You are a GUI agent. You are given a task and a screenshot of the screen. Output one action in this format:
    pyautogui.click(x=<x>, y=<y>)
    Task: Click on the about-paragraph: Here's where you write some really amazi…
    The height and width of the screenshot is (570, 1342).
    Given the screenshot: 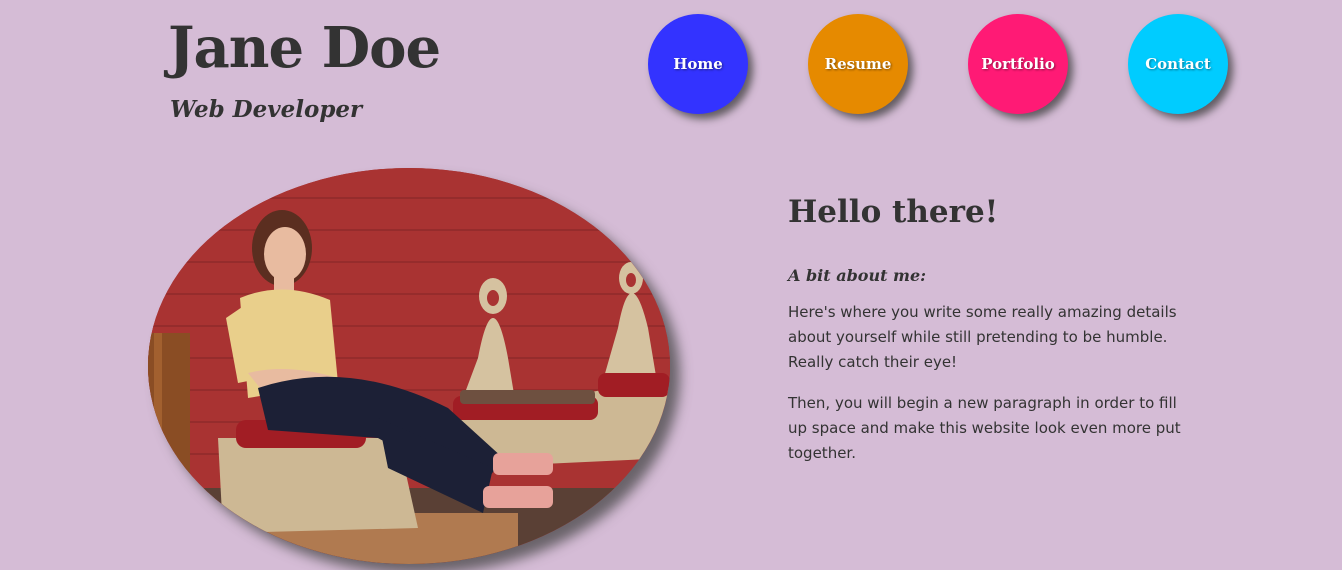 What is the action you would take?
    pyautogui.click(x=982, y=337)
    